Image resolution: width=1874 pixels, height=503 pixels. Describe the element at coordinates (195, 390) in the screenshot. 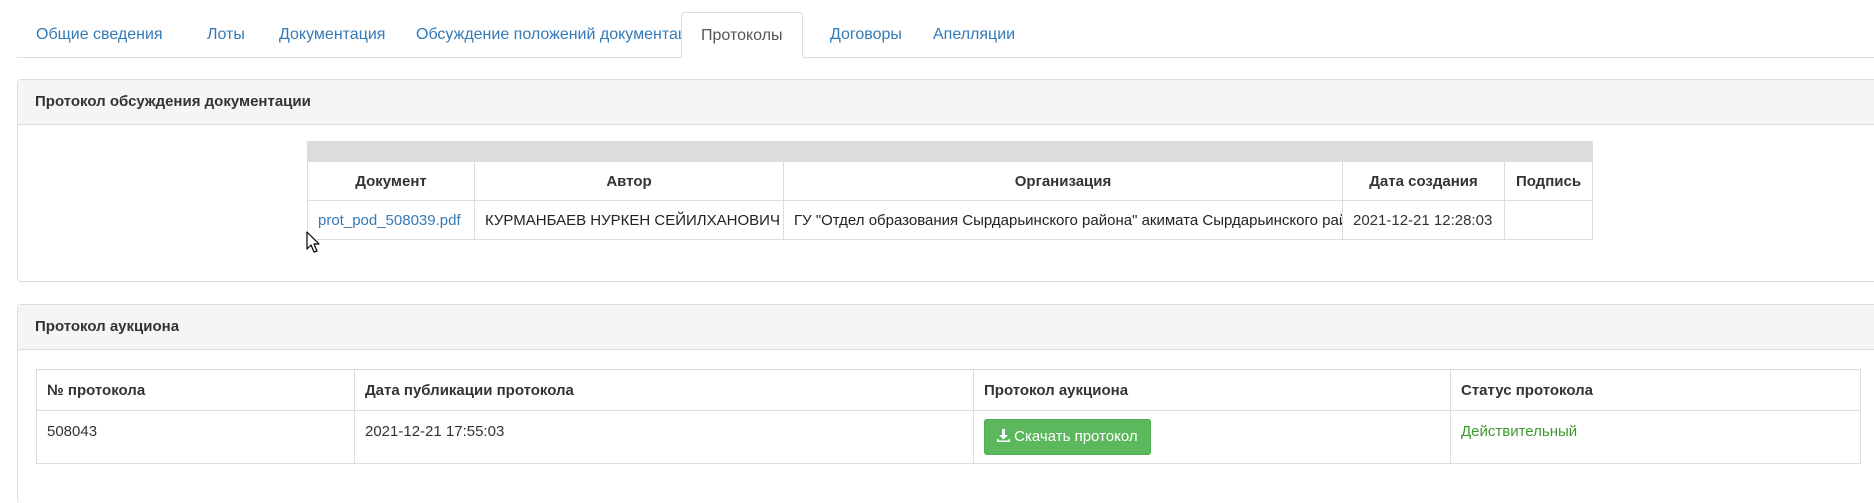

I see `column-header-protocol-number: № протокола` at that location.